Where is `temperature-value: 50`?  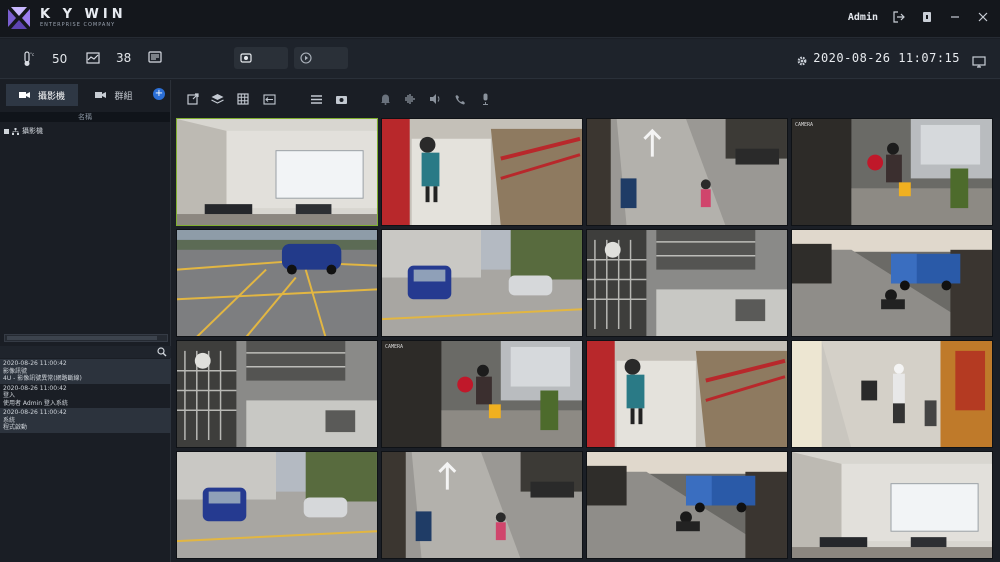
temperature-value: 50 is located at coordinates (60, 59).